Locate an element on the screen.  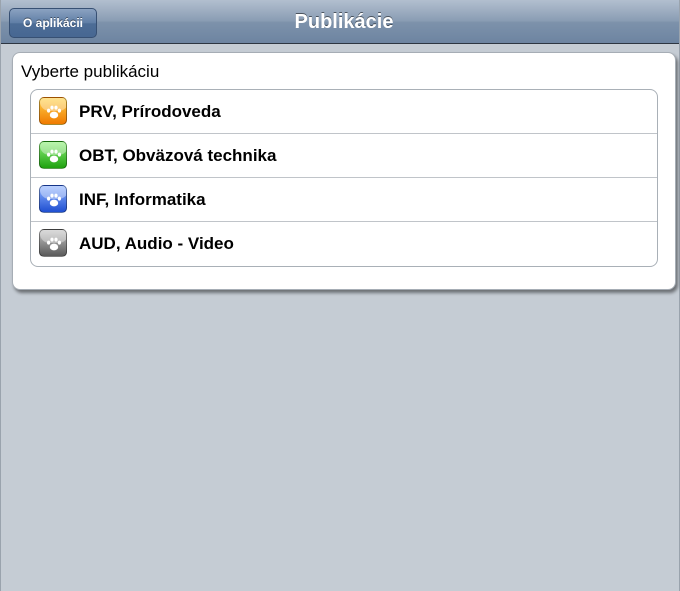
publication-row-obt: OBT, Obväzová technika is located at coordinates (344, 156).